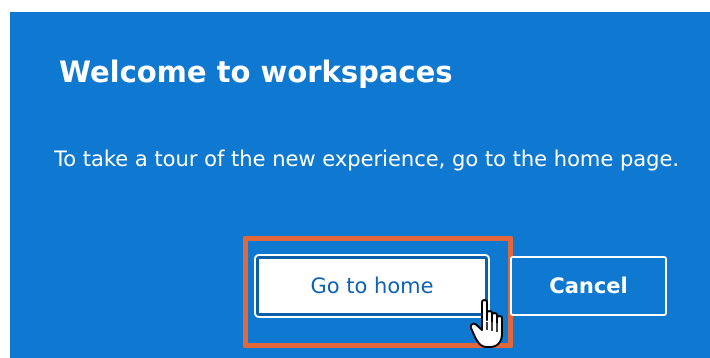 This screenshot has height=358, width=710. Describe the element at coordinates (372, 286) in the screenshot. I see `go-to-home-button: Go to home` at that location.